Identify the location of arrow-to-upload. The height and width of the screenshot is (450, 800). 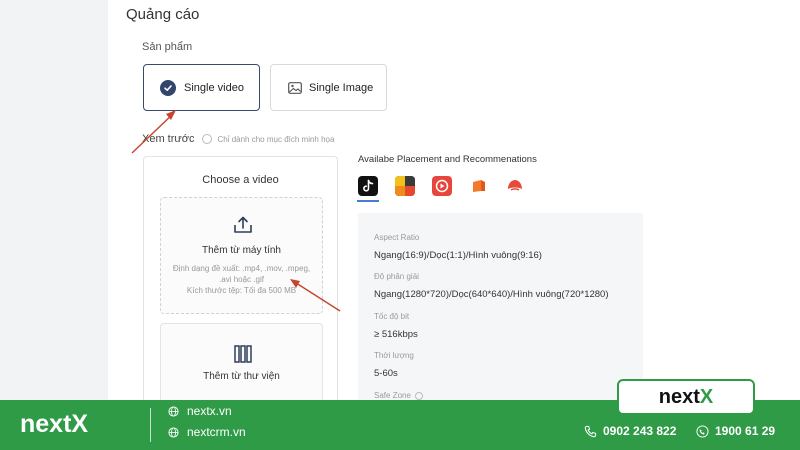
(316, 296).